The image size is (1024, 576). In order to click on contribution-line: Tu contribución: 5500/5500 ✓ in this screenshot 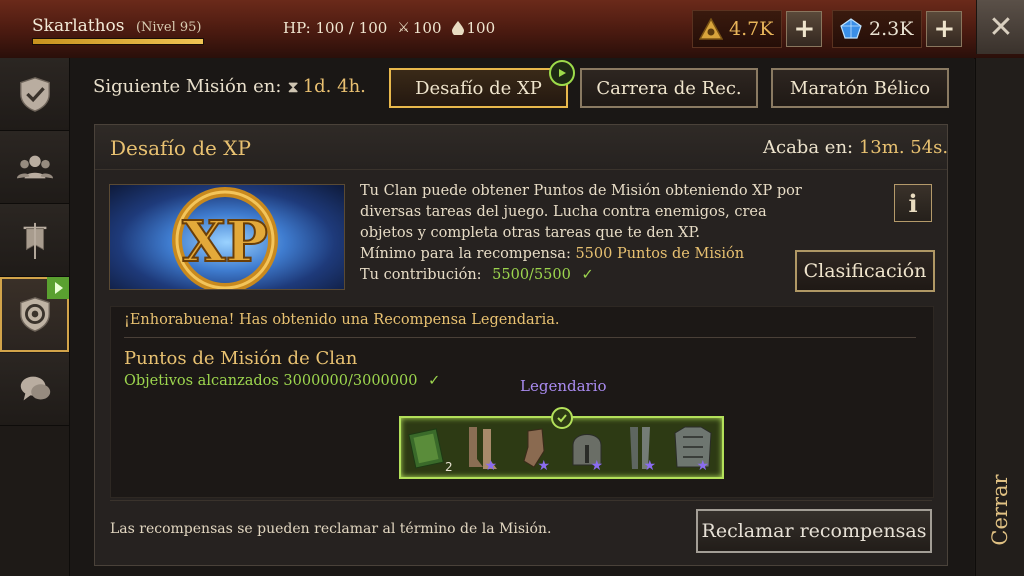, I will do `click(580, 275)`.